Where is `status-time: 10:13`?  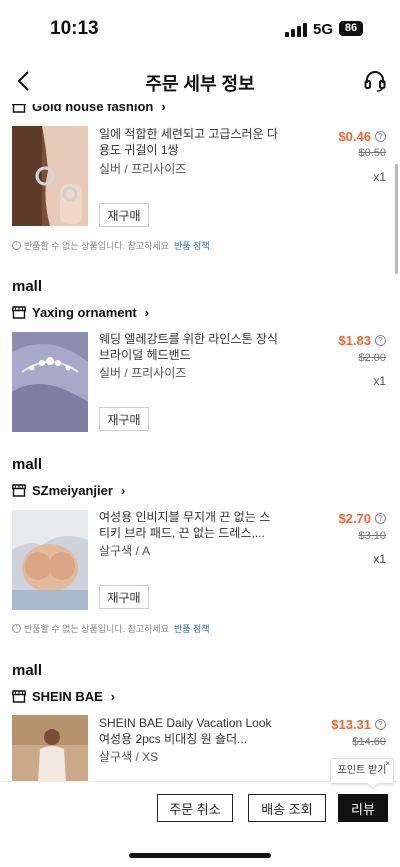 status-time: 10:13 is located at coordinates (74, 28).